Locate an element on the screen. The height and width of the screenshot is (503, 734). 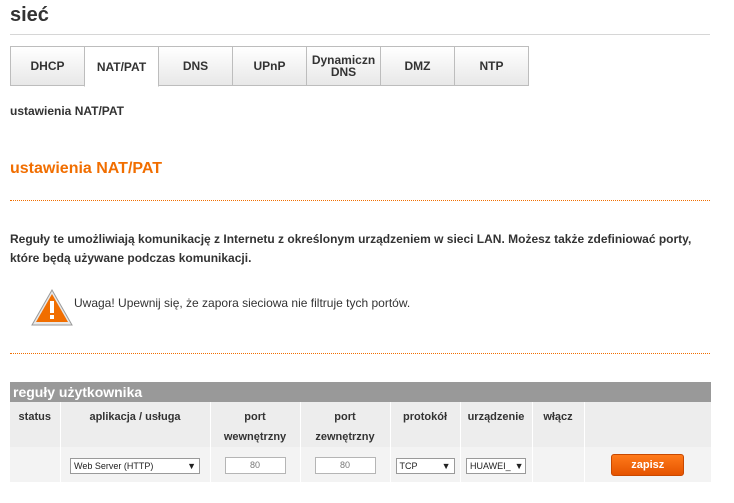
column-header-enable: włącz is located at coordinates (558, 424).